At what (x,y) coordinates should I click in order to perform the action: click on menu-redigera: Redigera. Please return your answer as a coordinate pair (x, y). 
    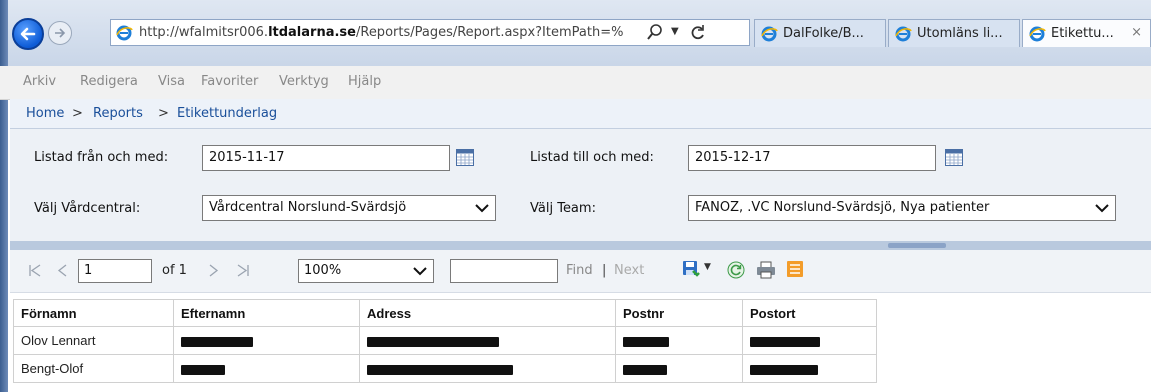
    Looking at the image, I should click on (109, 81).